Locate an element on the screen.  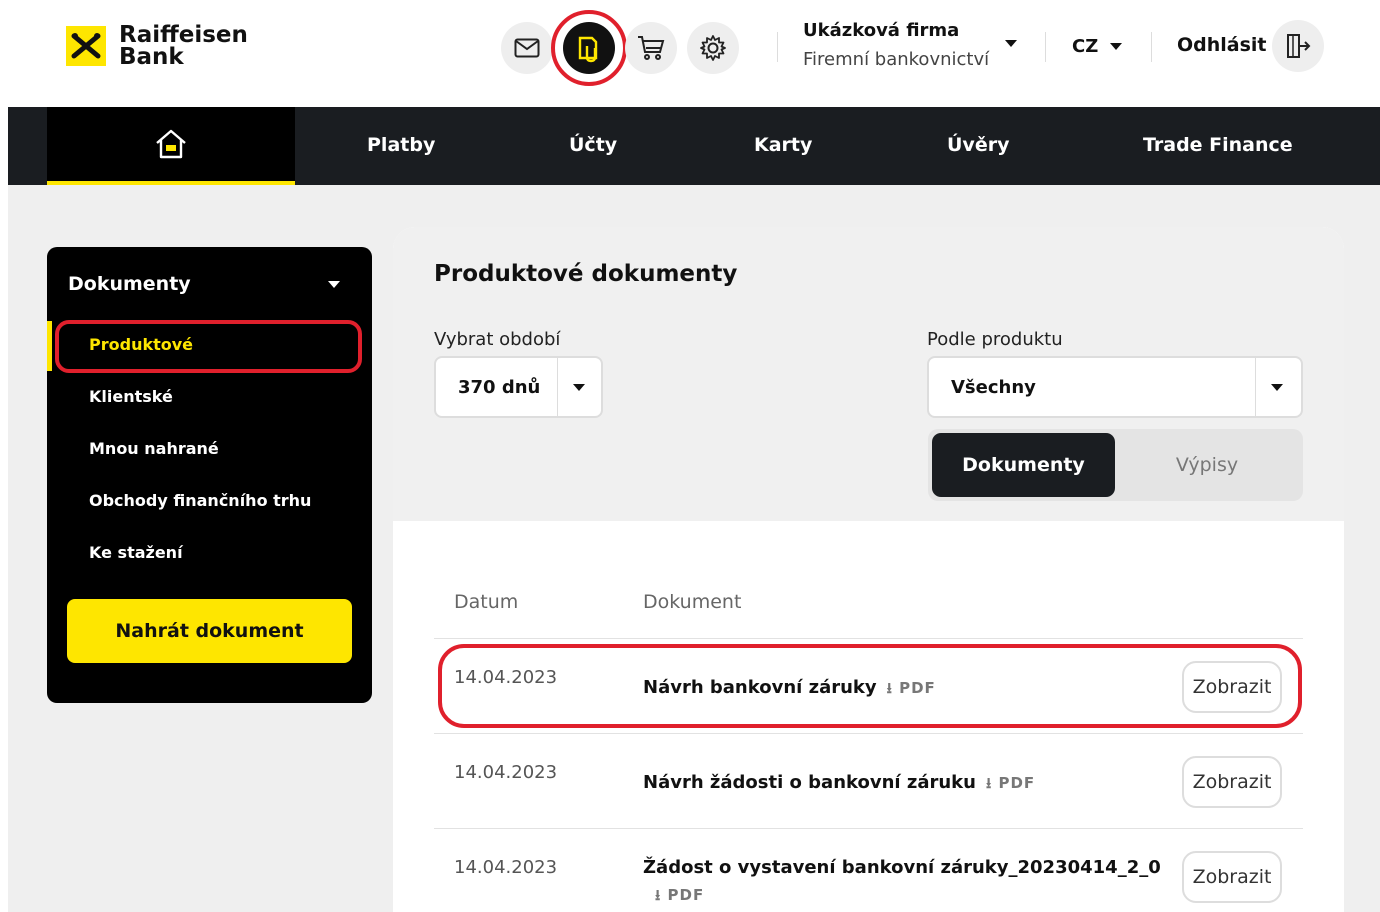
column-header-date: Datum is located at coordinates (486, 602).